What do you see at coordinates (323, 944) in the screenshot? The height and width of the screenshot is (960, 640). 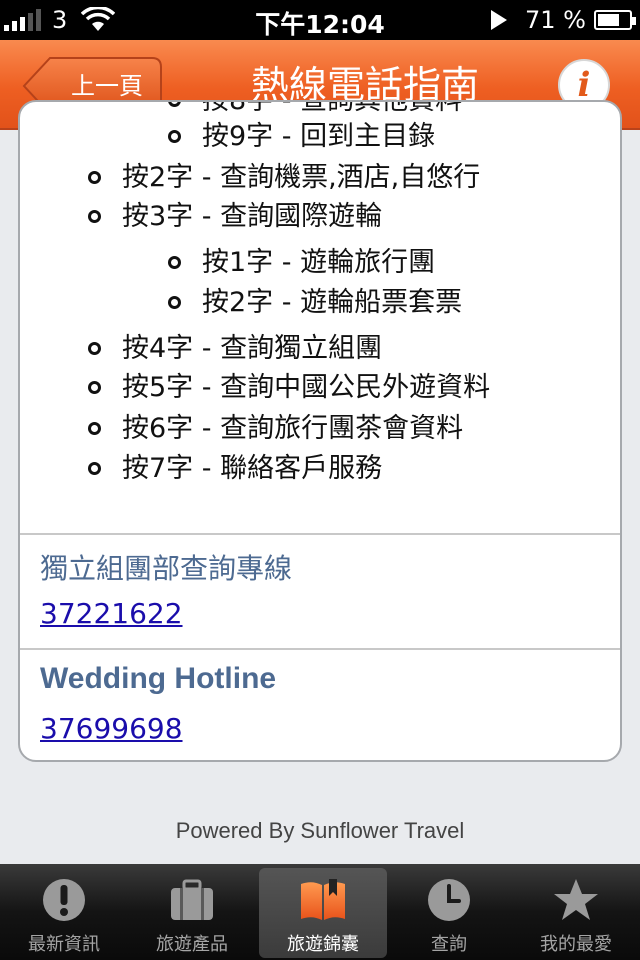 I see `tab-label: 旅遊錦囊` at bounding box center [323, 944].